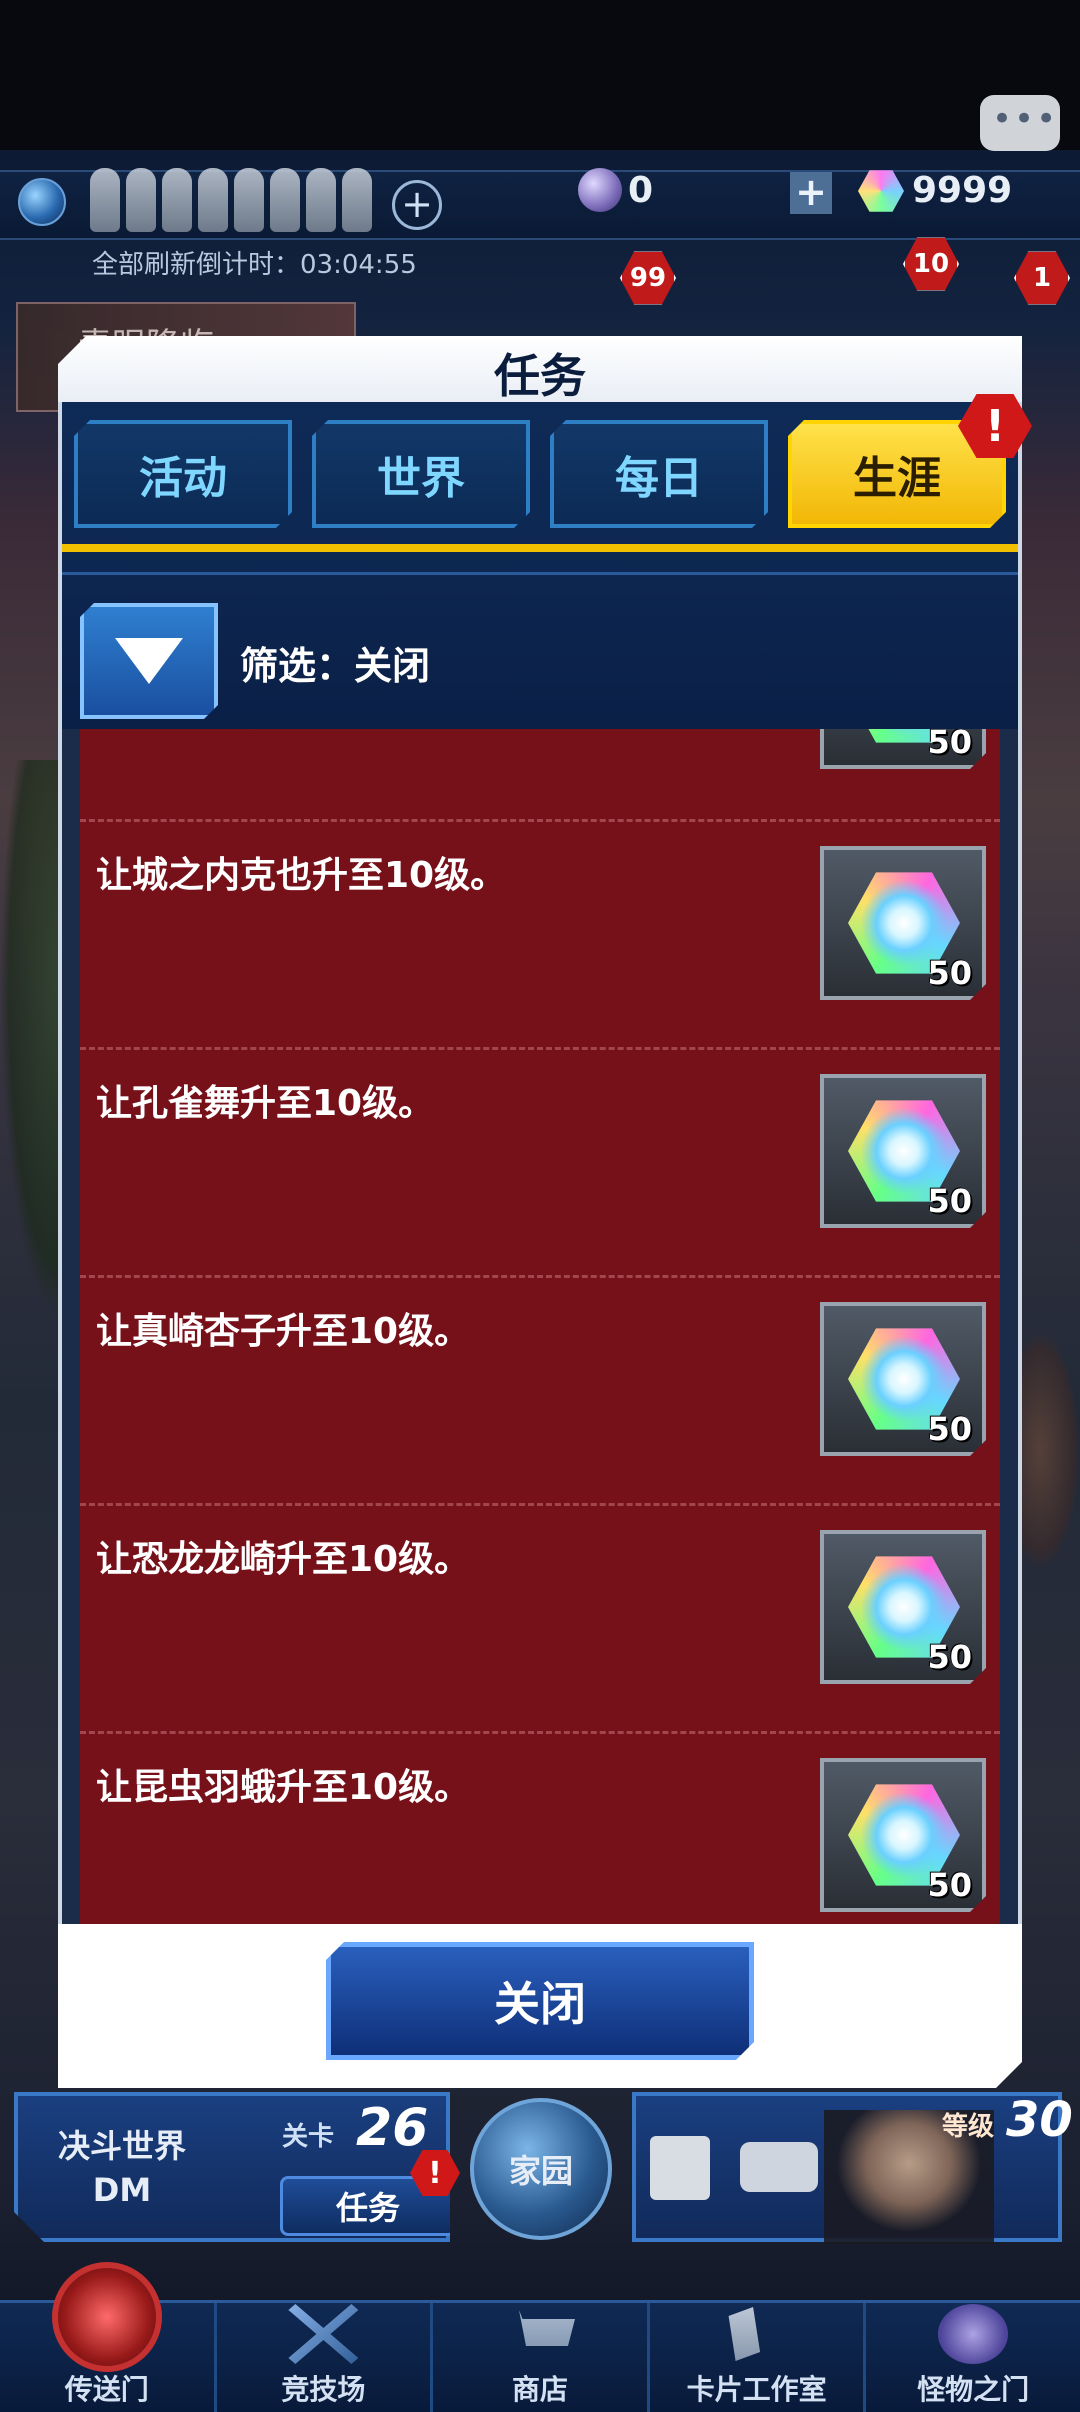  Describe the element at coordinates (811, 193) in the screenshot. I see `buy-gems-button: +` at that location.